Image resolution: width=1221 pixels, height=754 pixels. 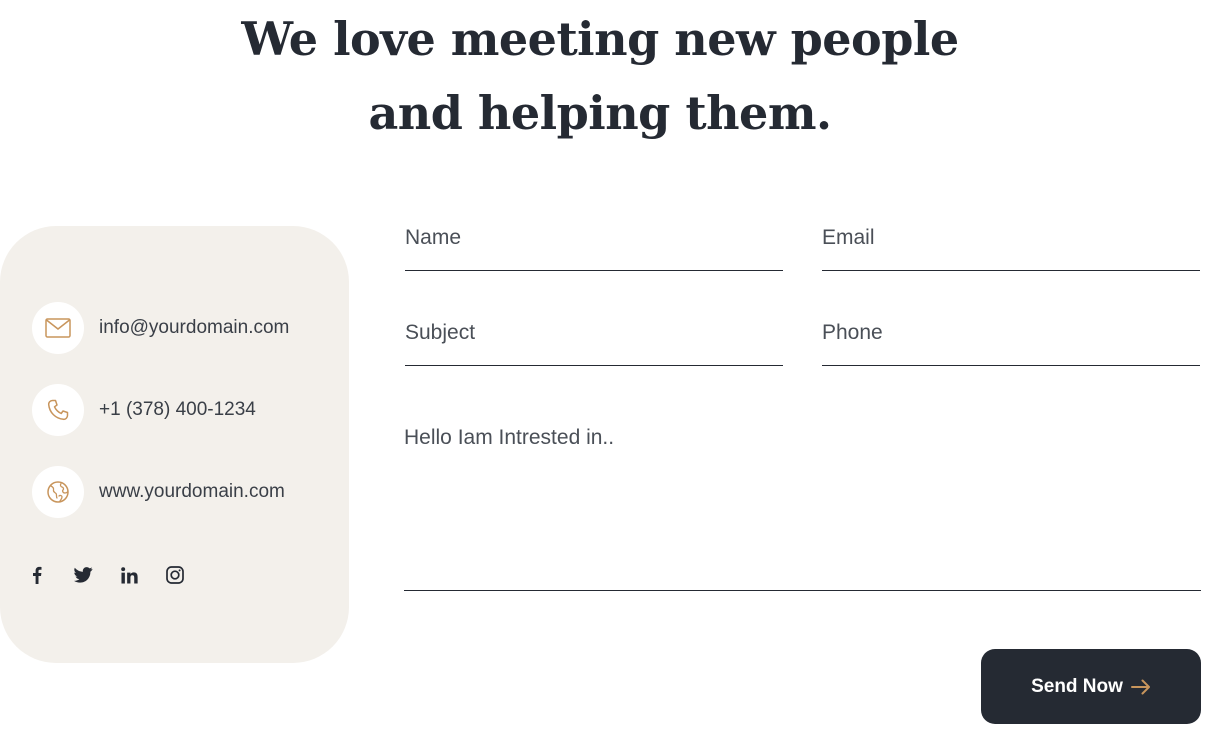 I want to click on send-now-button: Send Now, so click(x=1091, y=686).